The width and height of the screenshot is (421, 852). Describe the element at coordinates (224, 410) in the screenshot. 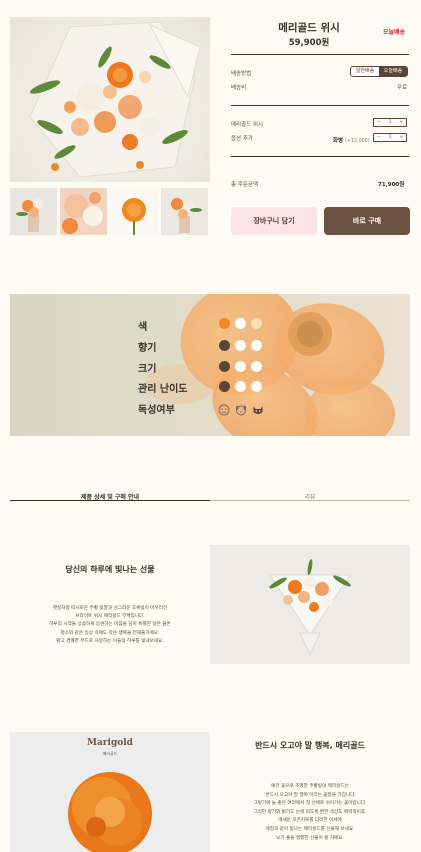

I see `person-icon` at that location.